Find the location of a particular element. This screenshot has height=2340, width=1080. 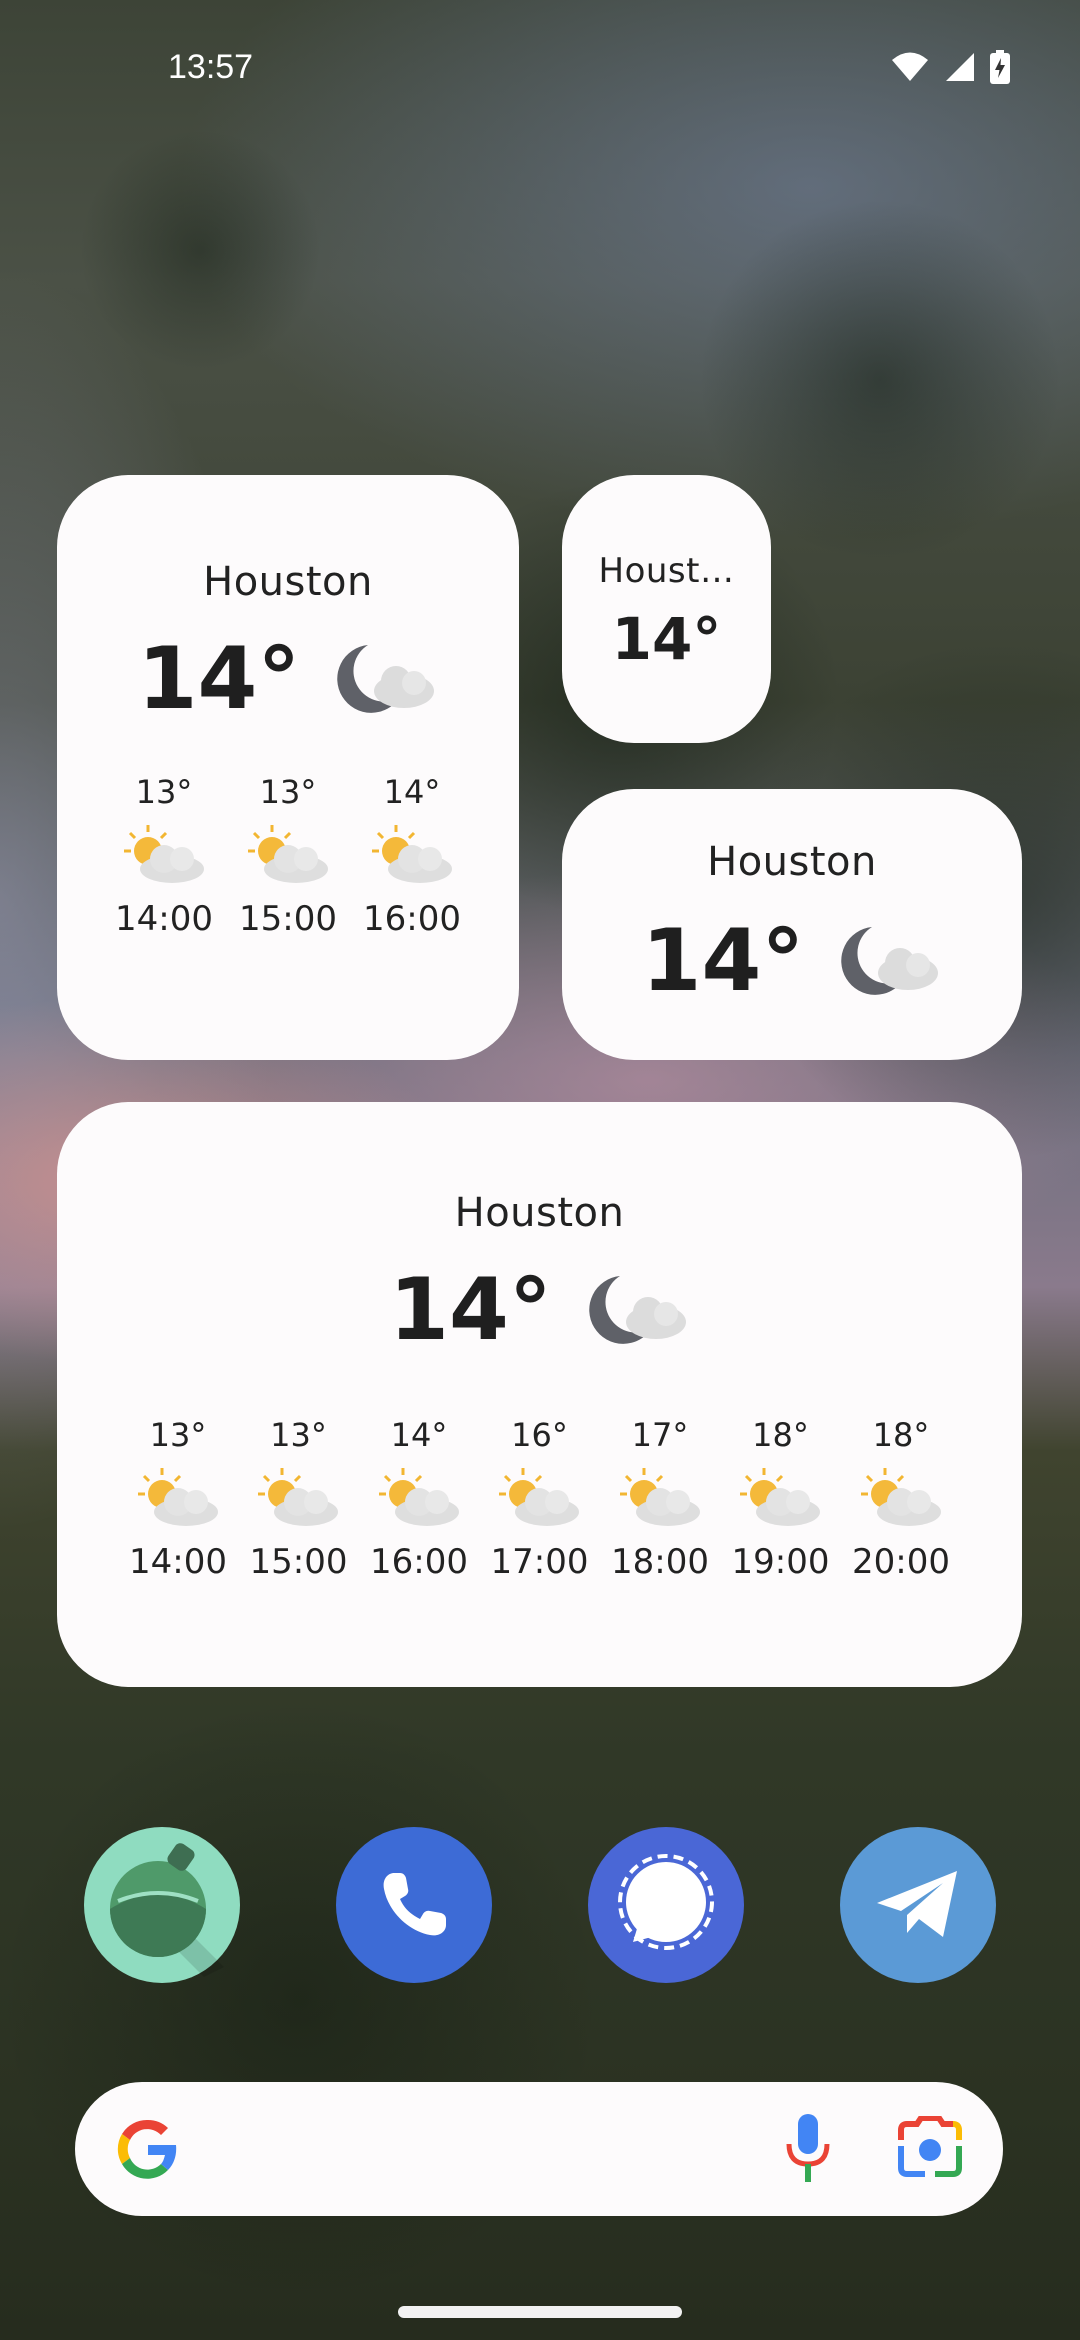

phone-handset-icon is located at coordinates (414, 1904).